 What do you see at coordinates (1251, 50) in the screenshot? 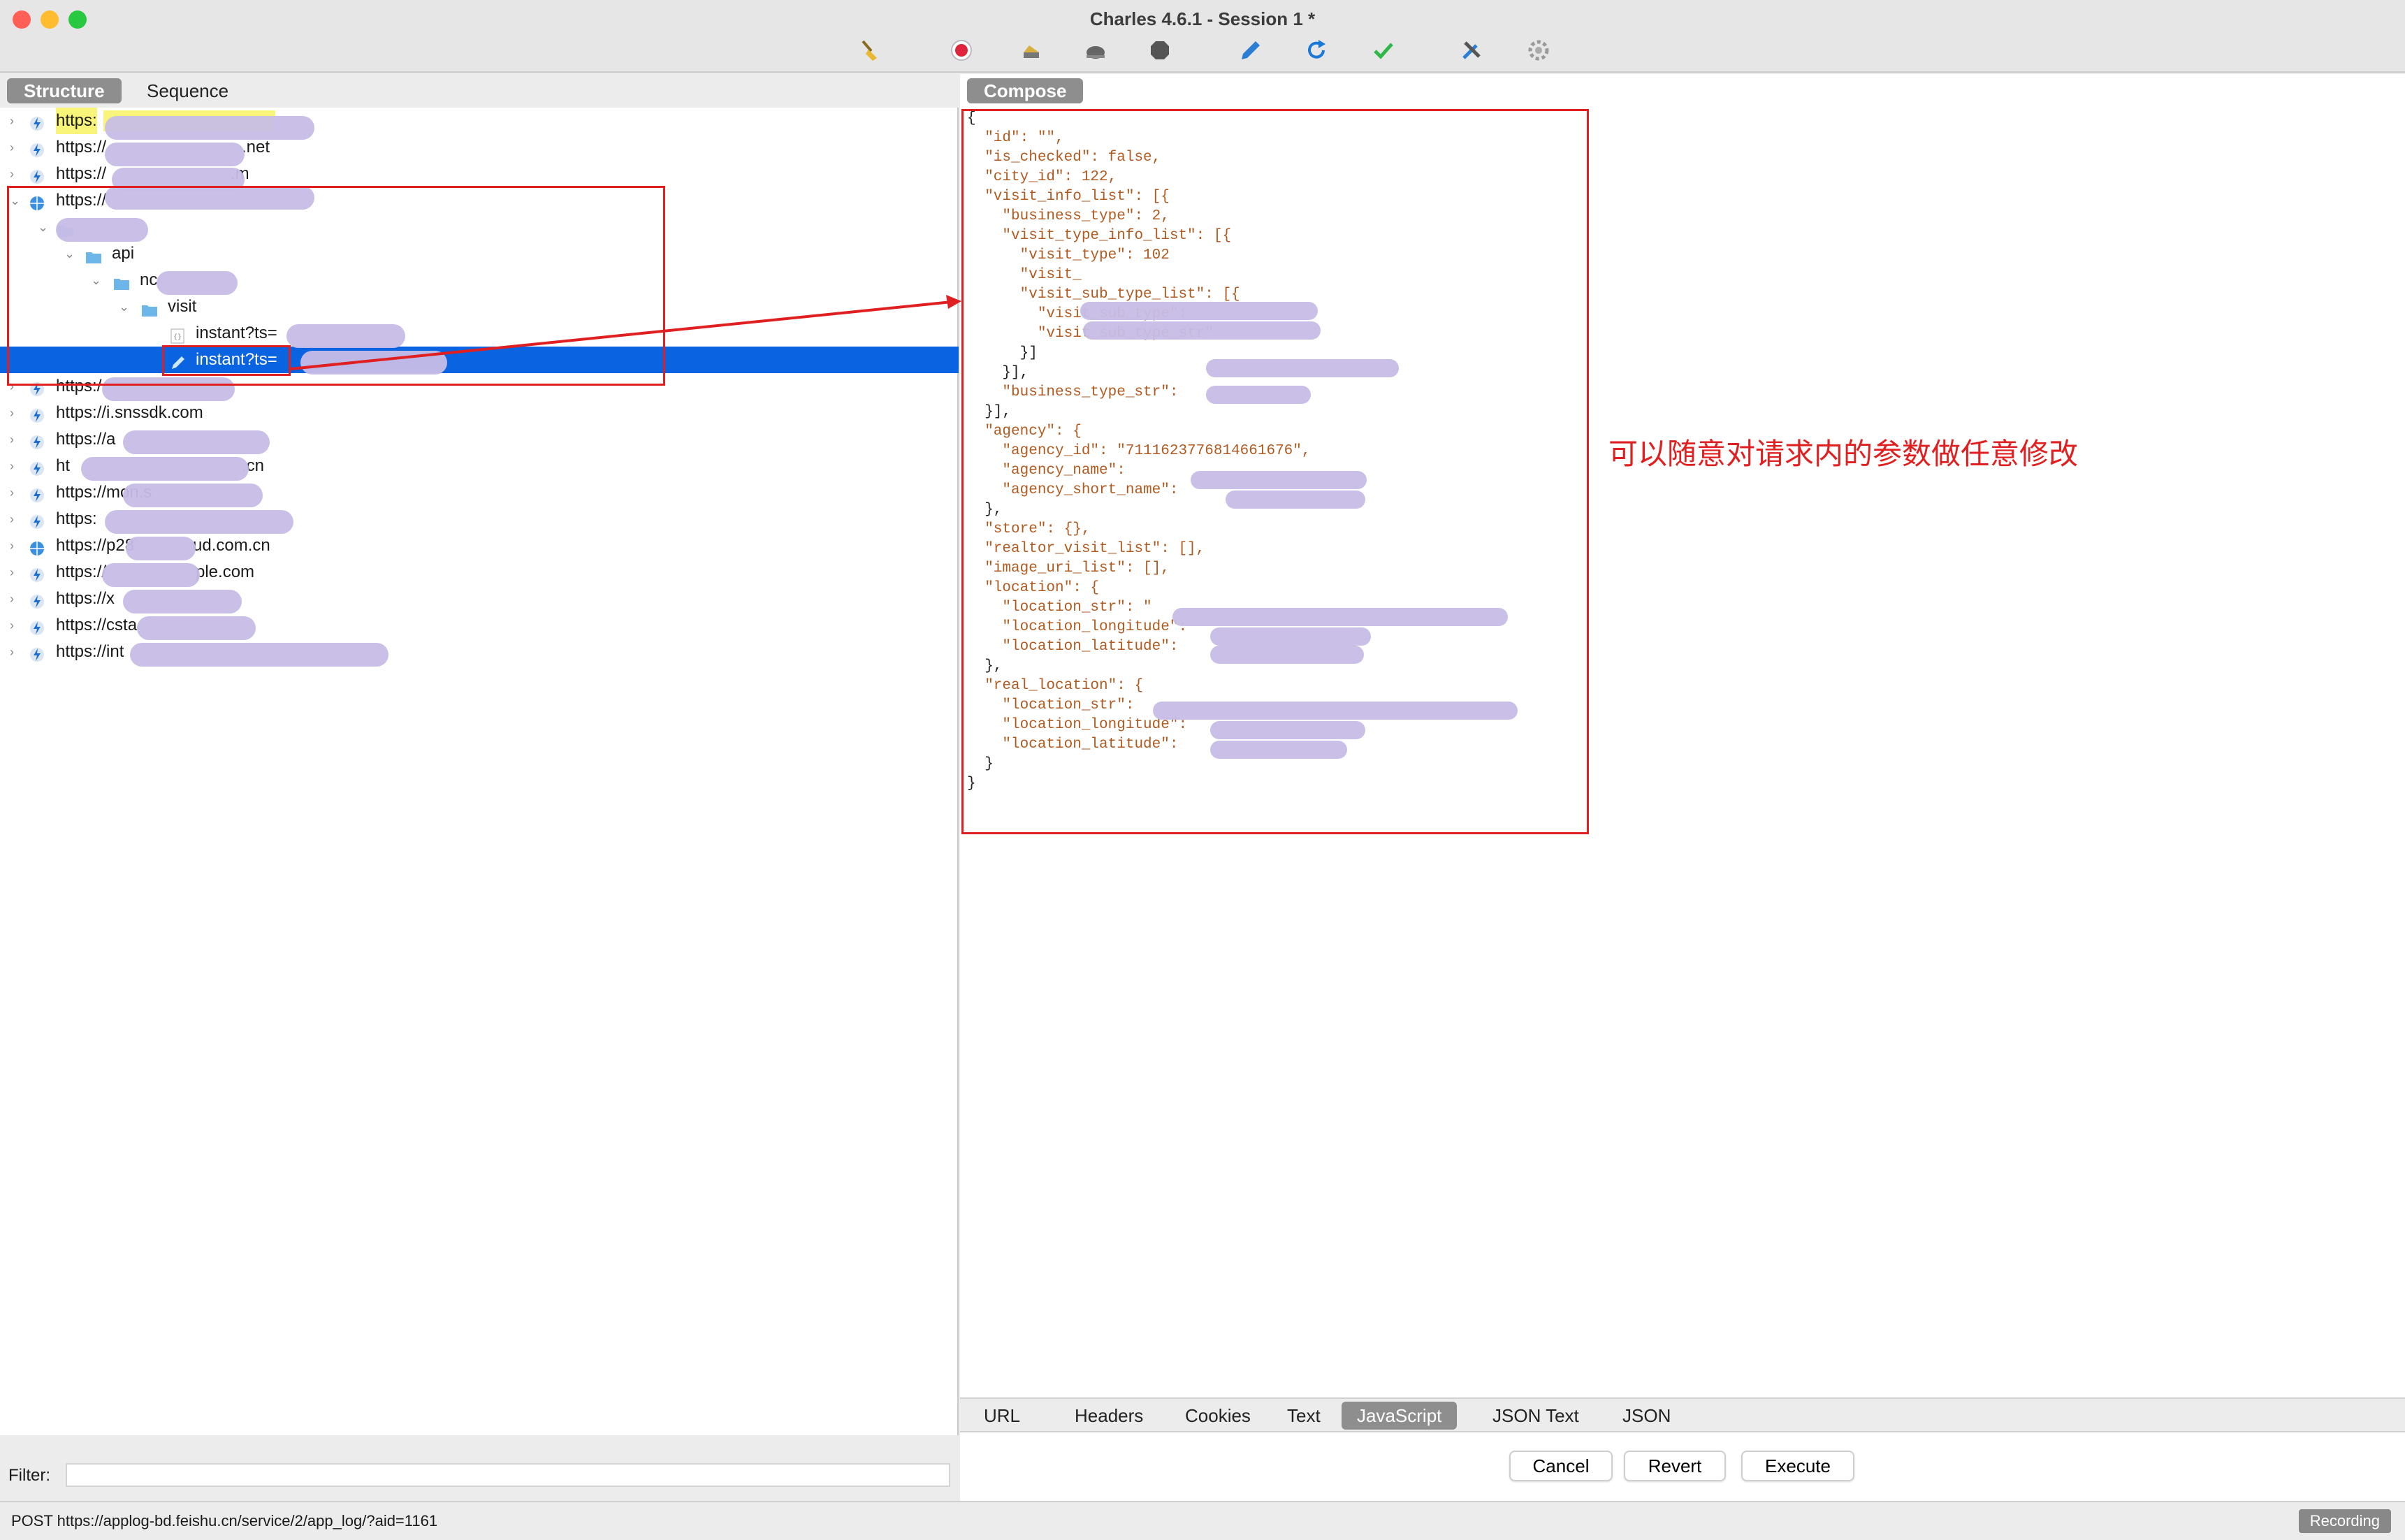
I see `pen-icon` at bounding box center [1251, 50].